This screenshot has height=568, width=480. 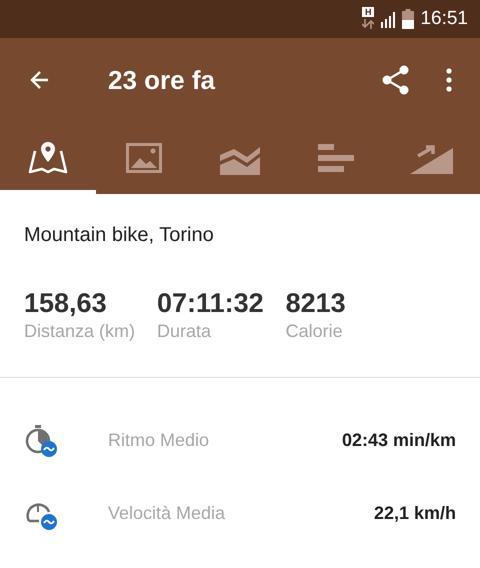 What do you see at coordinates (80, 331) in the screenshot?
I see `stat-label: Distanza (km)` at bounding box center [80, 331].